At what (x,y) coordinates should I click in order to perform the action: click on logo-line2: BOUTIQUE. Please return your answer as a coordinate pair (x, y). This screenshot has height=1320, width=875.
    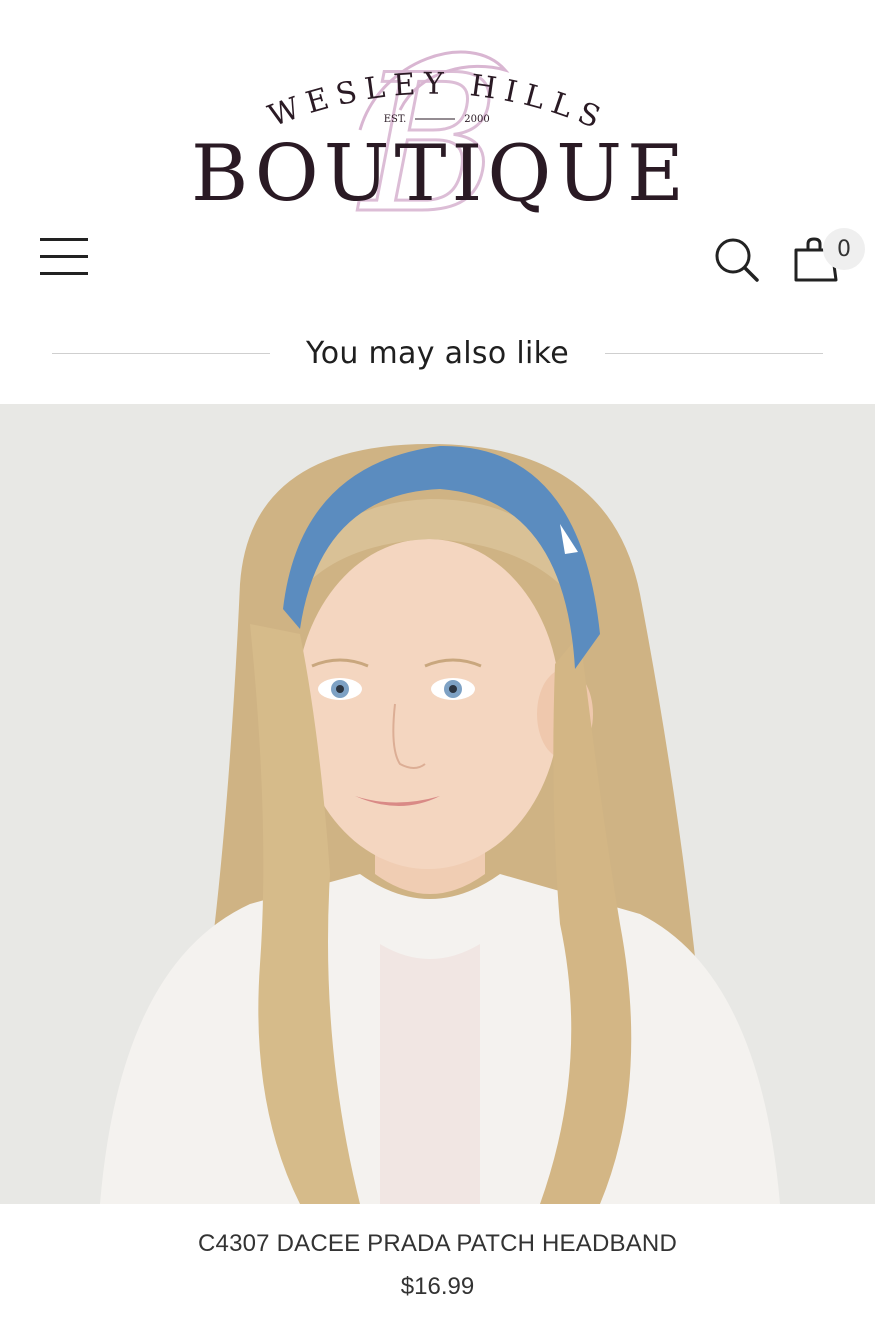
    Looking at the image, I should click on (440, 174).